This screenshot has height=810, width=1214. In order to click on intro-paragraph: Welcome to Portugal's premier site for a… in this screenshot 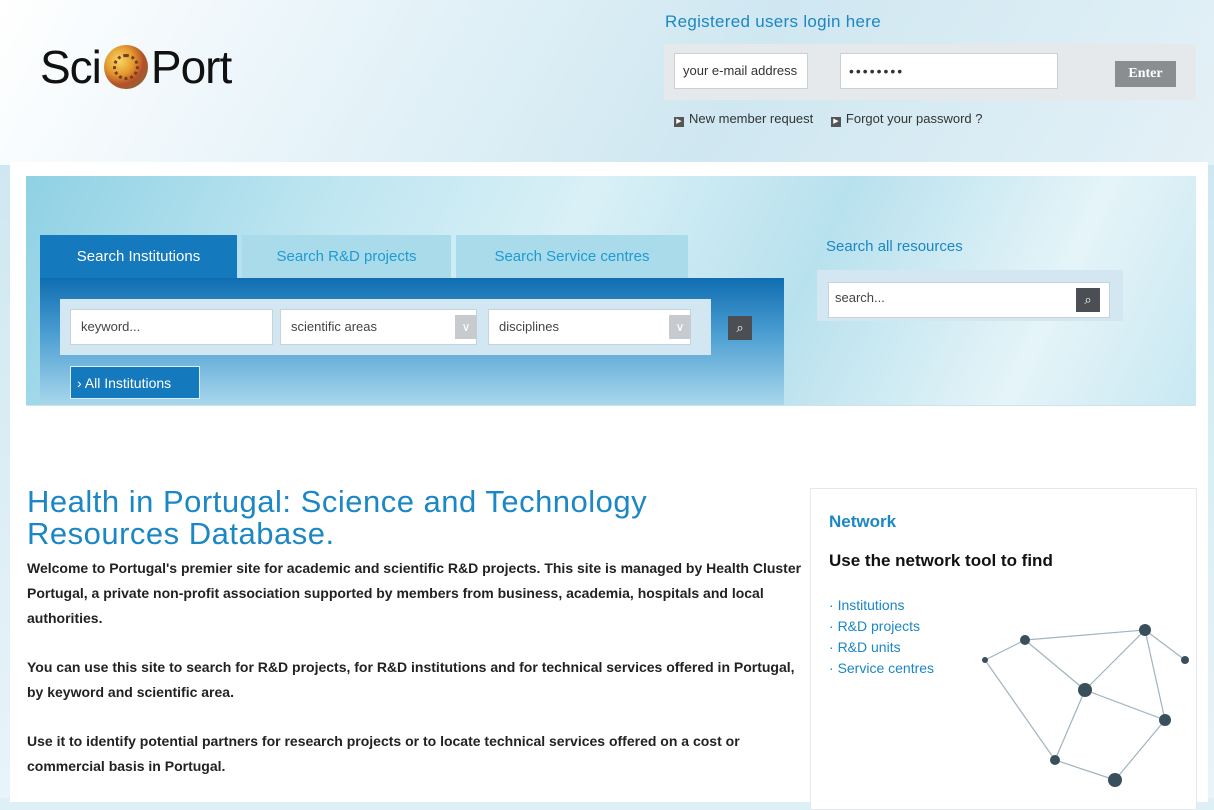, I will do `click(414, 593)`.